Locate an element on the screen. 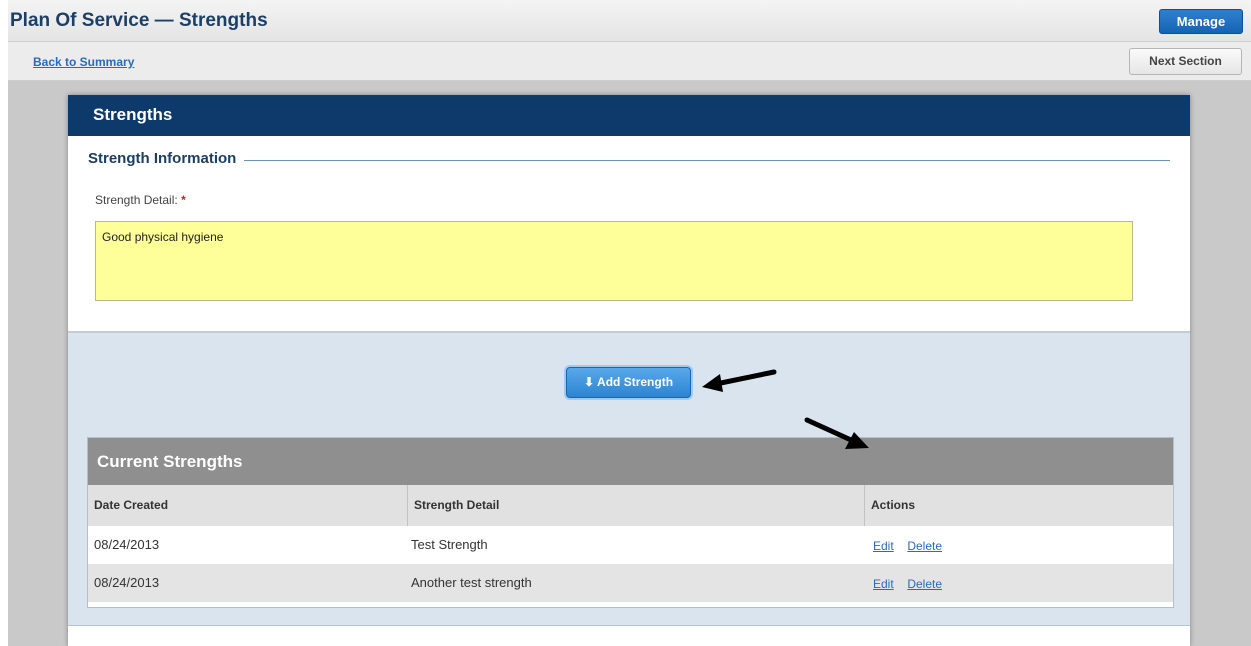 The height and width of the screenshot is (646, 1251). required-marker: * is located at coordinates (183, 200).